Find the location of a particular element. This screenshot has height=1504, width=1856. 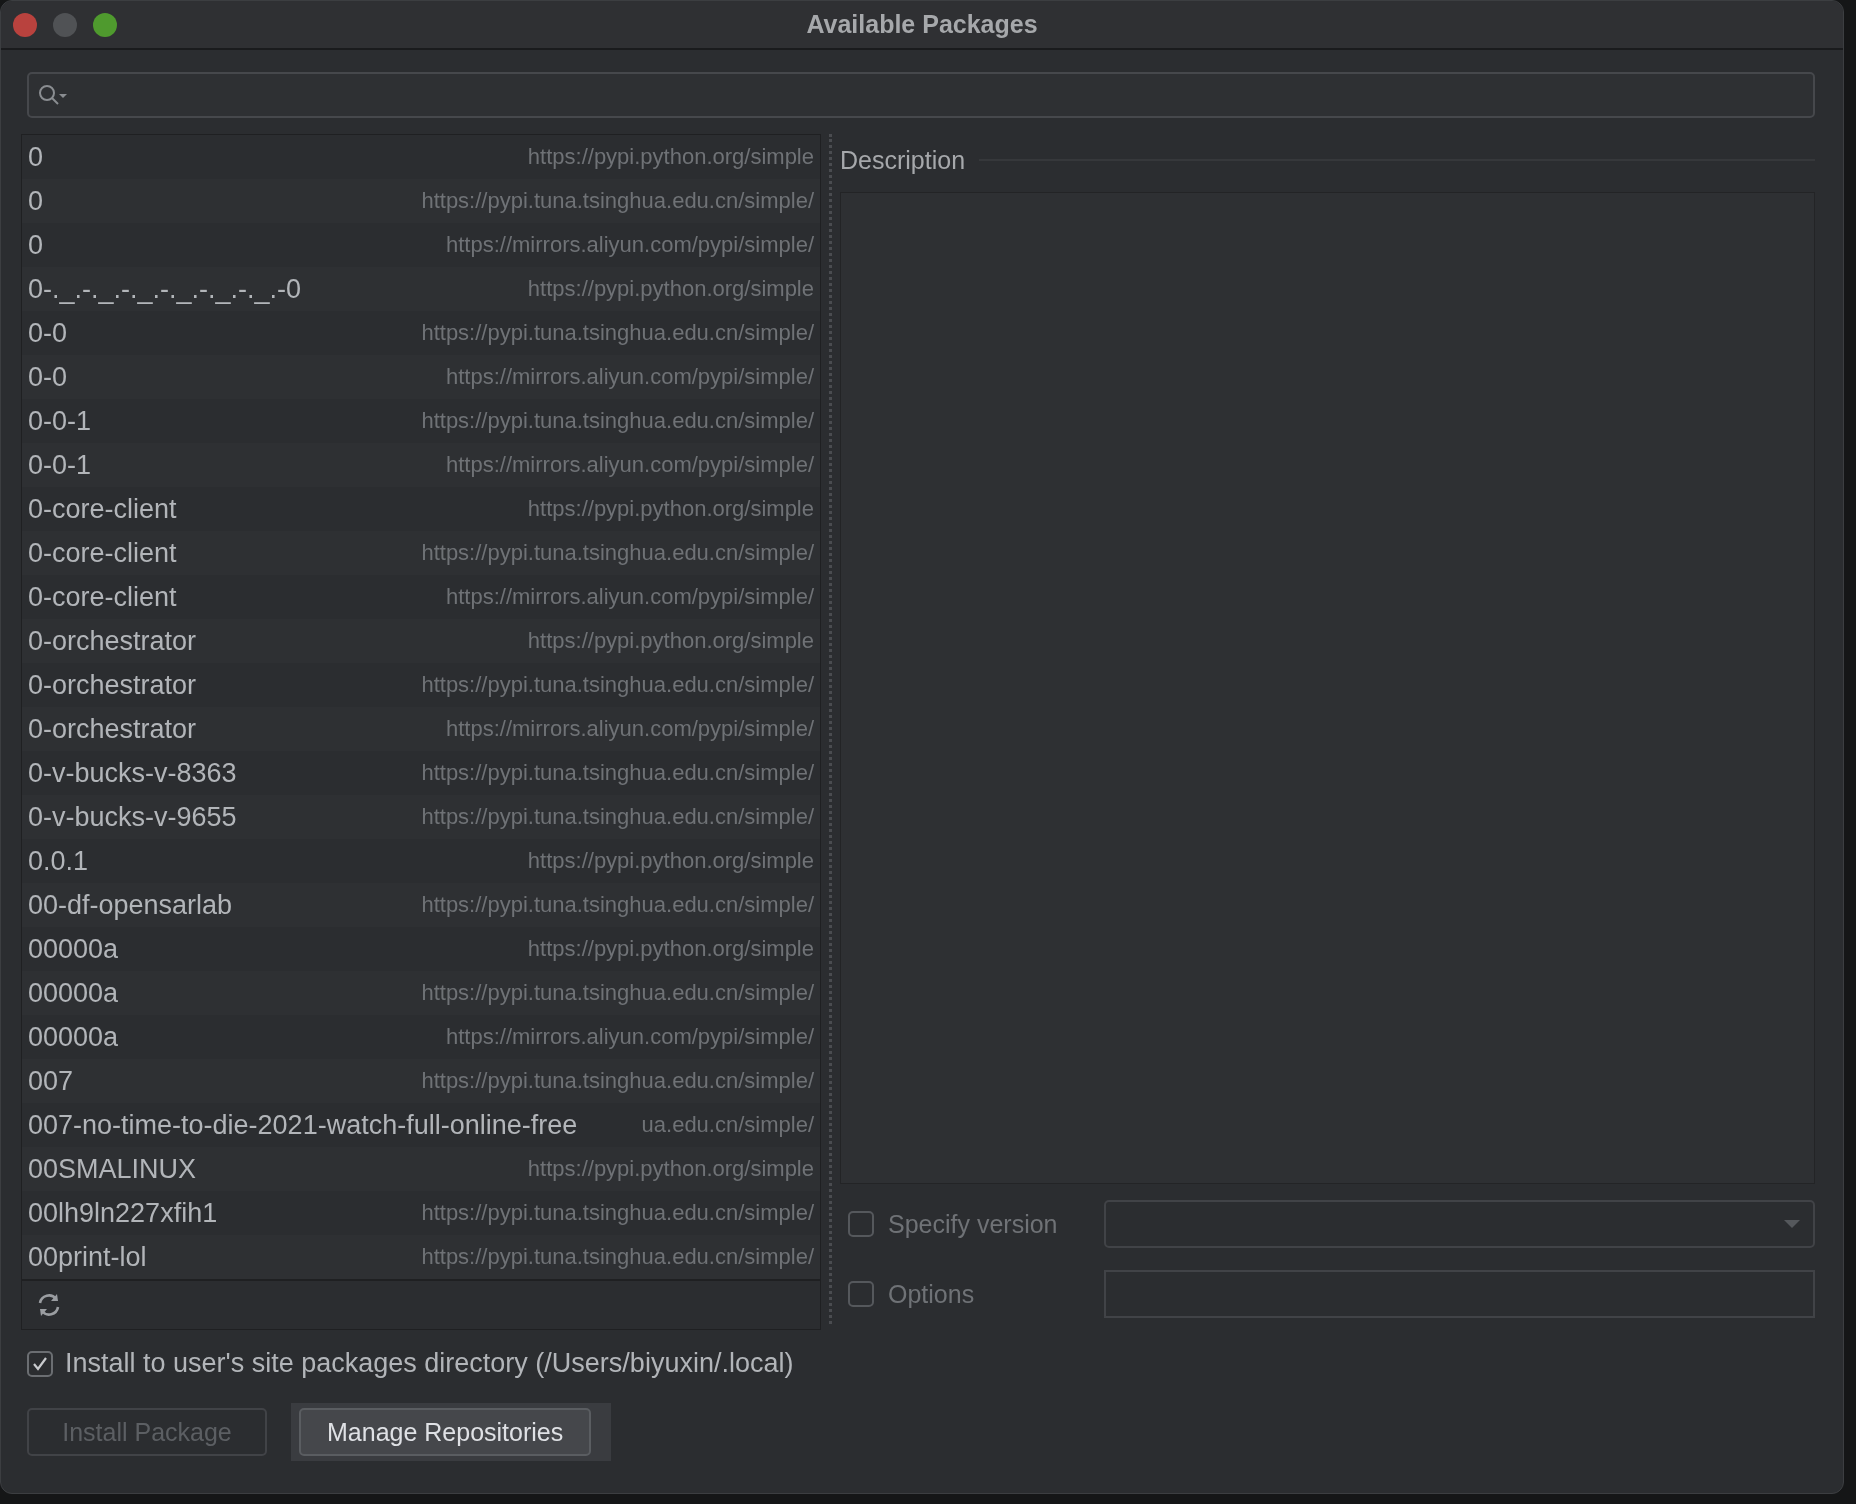

checkbox-label: Specify version is located at coordinates (973, 1224).